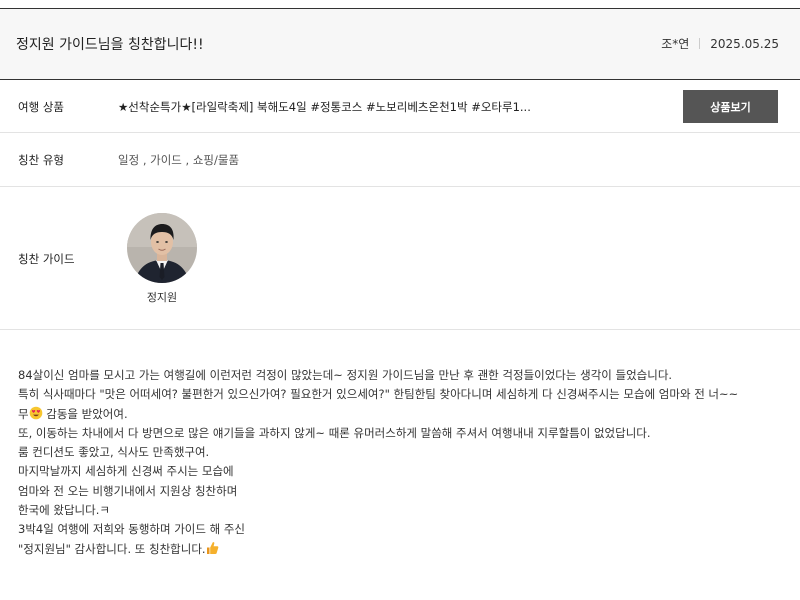 The image size is (800, 600). Describe the element at coordinates (400, 44) in the screenshot. I see `review-header: 정지원 가이드님을 칭찬합니다!! 조*연 2025.05.25` at that location.